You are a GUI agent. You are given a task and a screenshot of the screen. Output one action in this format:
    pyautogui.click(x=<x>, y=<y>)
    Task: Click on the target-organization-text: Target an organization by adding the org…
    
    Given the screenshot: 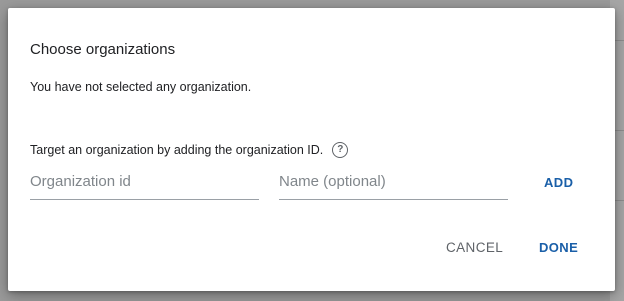 What is the action you would take?
    pyautogui.click(x=177, y=150)
    